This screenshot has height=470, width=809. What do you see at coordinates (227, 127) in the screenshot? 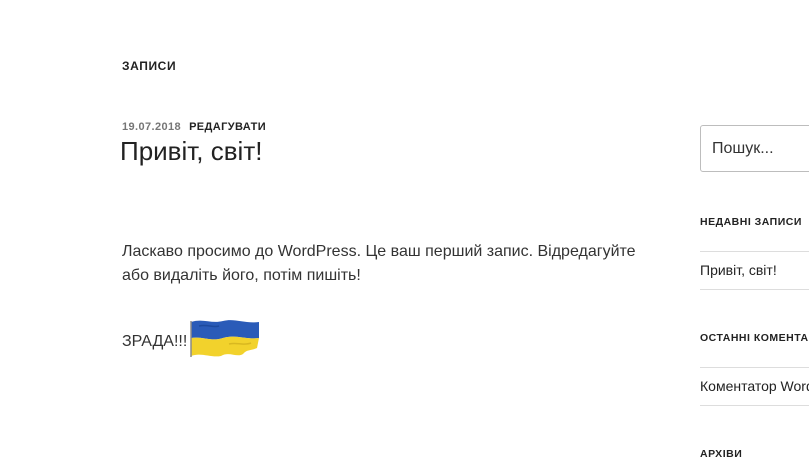
I see `edit-post-link: РЕДАГУВАТИ` at bounding box center [227, 127].